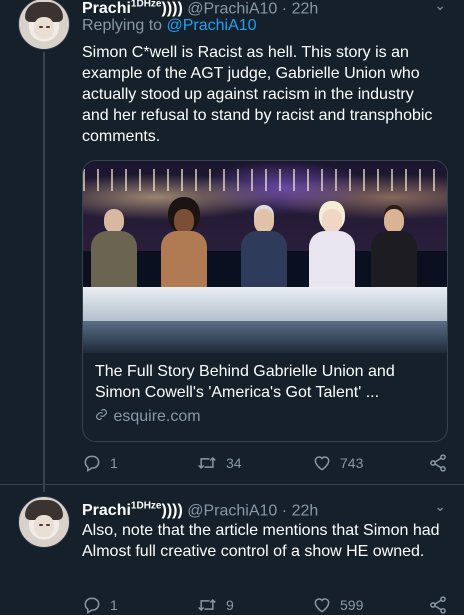 The image size is (464, 615). What do you see at coordinates (264, 605) in the screenshot?
I see `tweet-actions: 1 9 599` at bounding box center [264, 605].